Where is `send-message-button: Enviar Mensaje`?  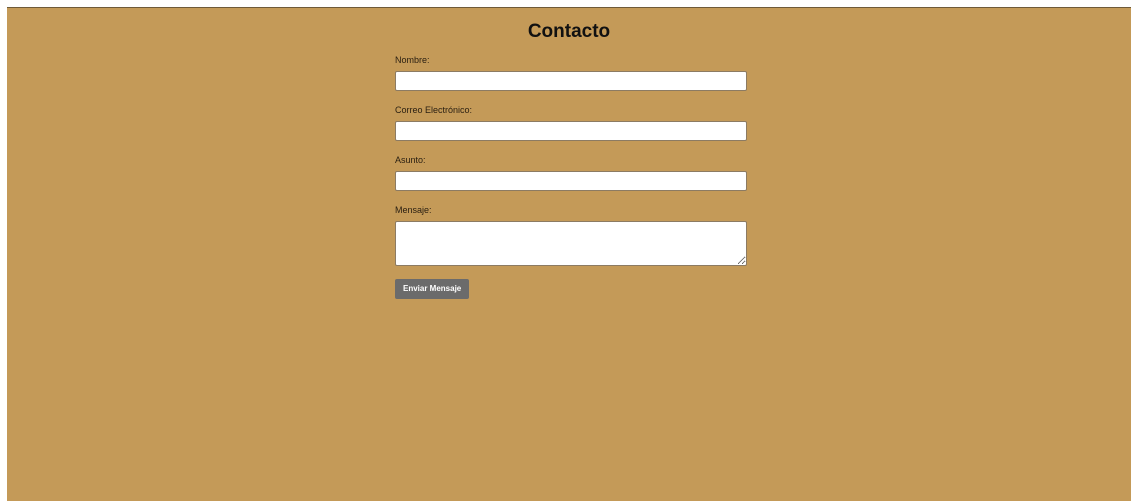
send-message-button: Enviar Mensaje is located at coordinates (432, 289).